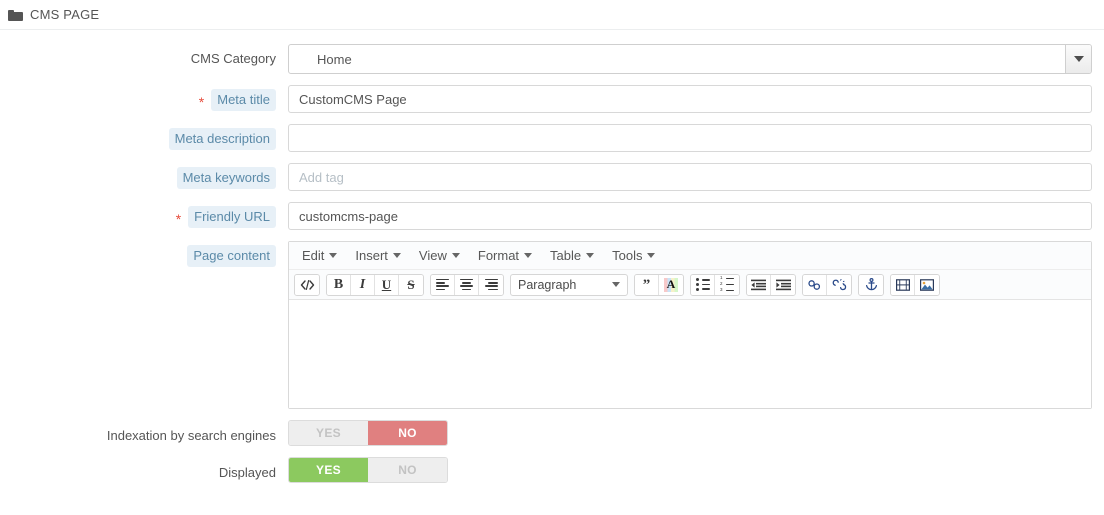  I want to click on form-row-friendly-url: * Friendly URL, so click(552, 216).